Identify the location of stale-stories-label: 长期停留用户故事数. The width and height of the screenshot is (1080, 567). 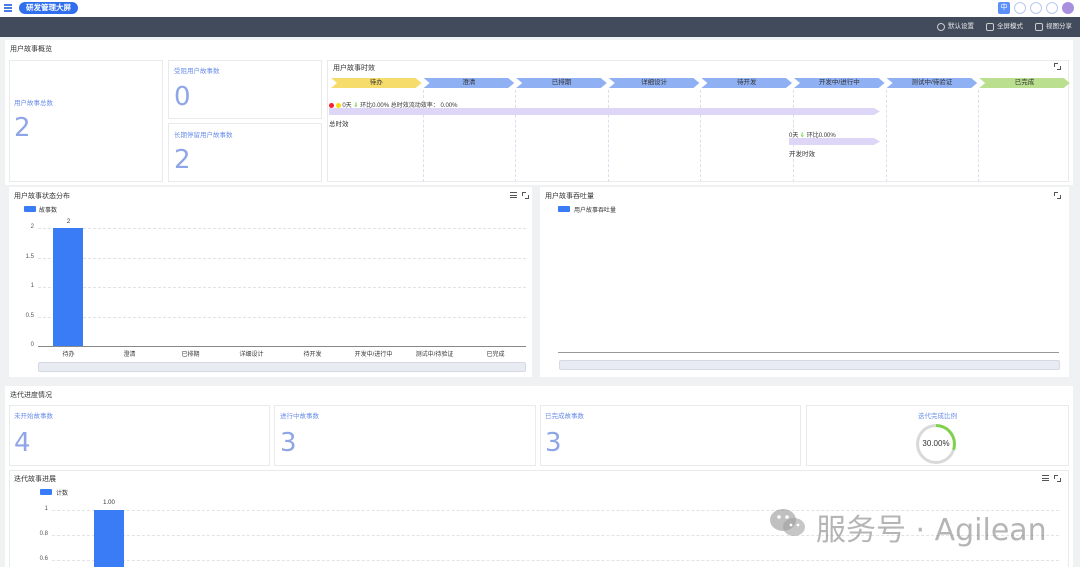
(203, 135).